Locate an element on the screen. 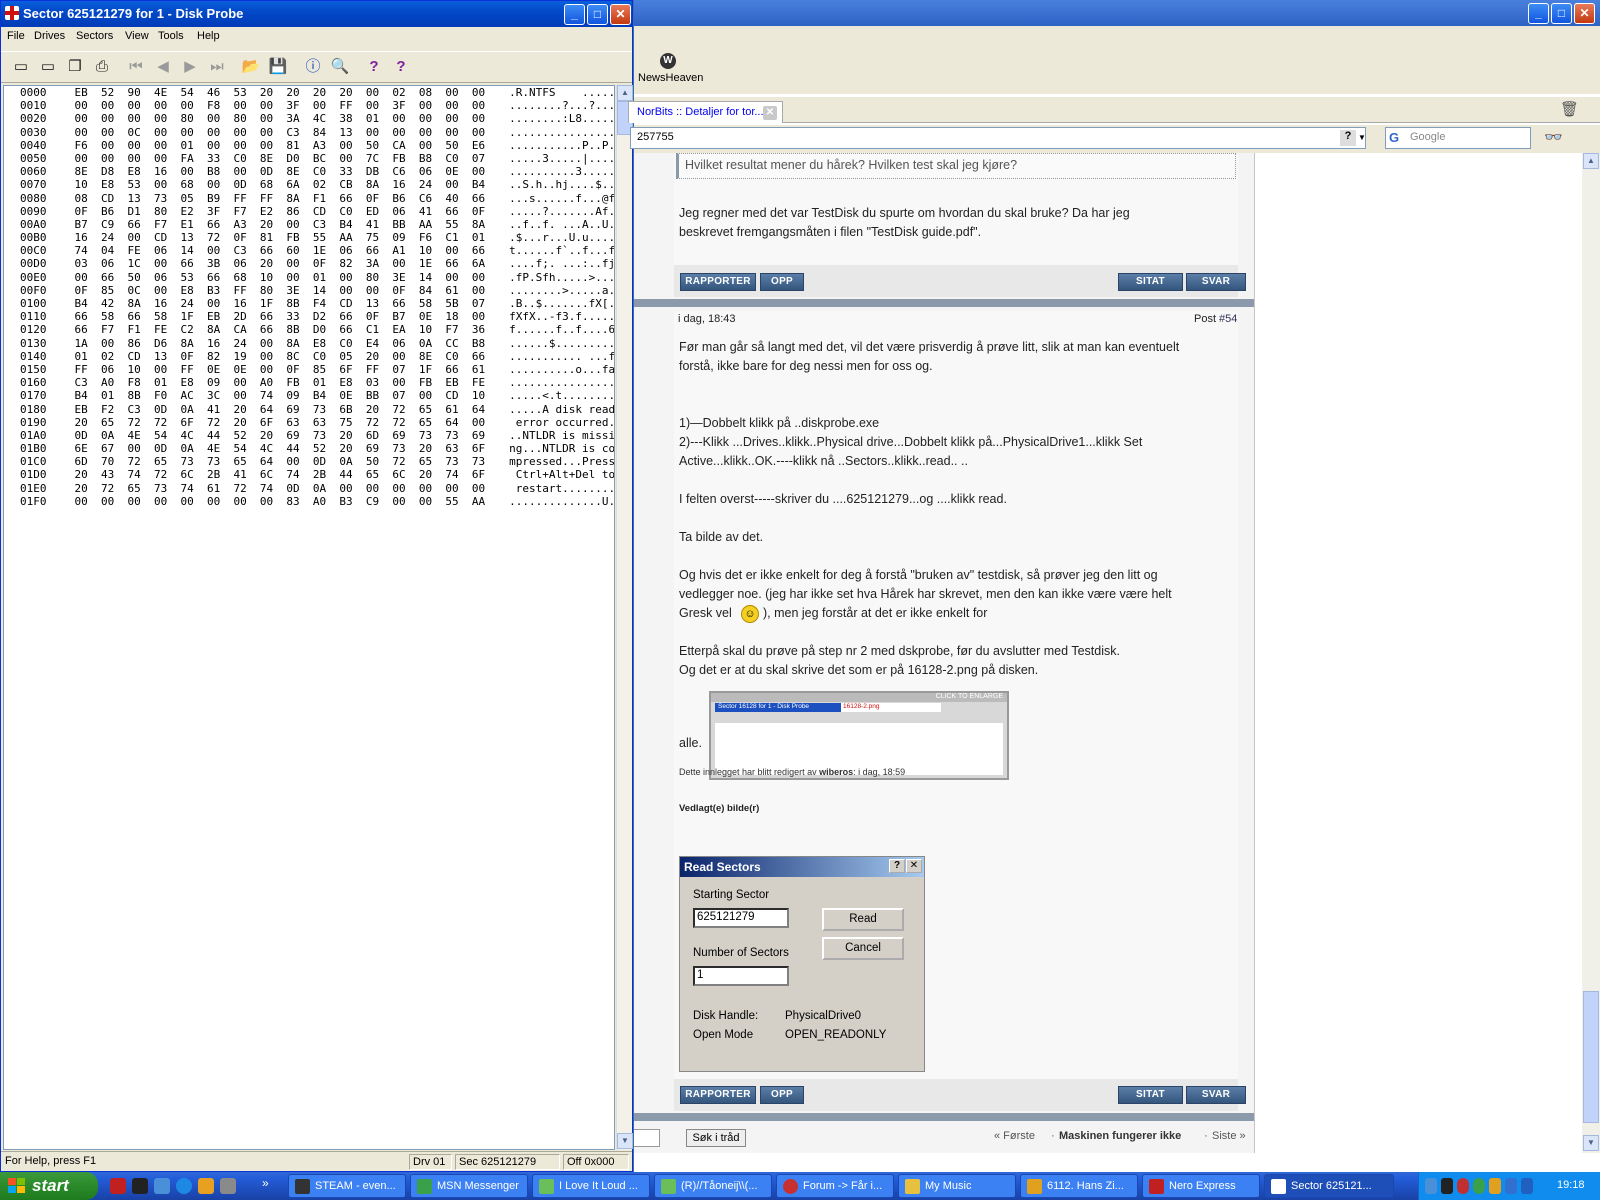 The image size is (1600, 1200). post-number-link: #54 is located at coordinates (1228, 319).